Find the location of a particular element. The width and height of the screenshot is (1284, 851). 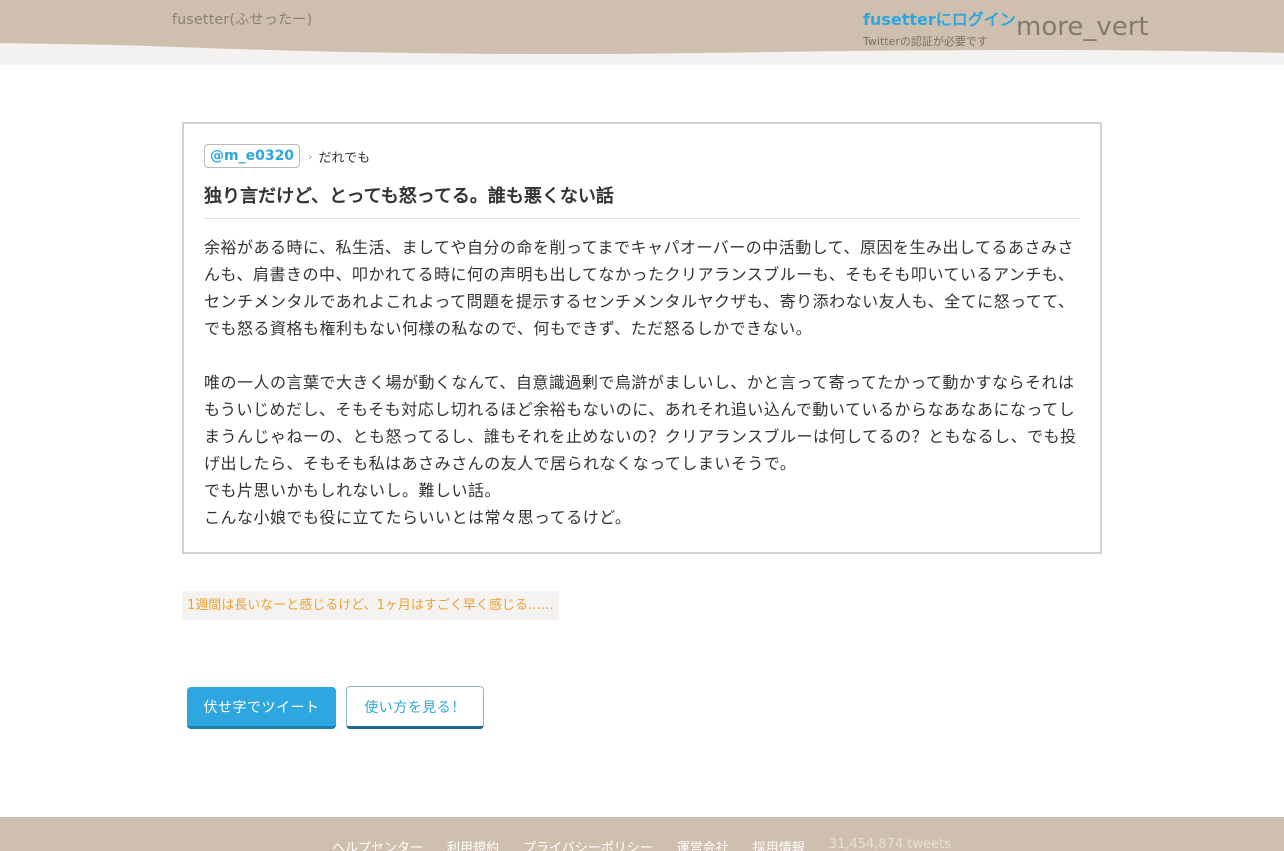

tweet-count: 31,454,874 tweets is located at coordinates (889, 844).